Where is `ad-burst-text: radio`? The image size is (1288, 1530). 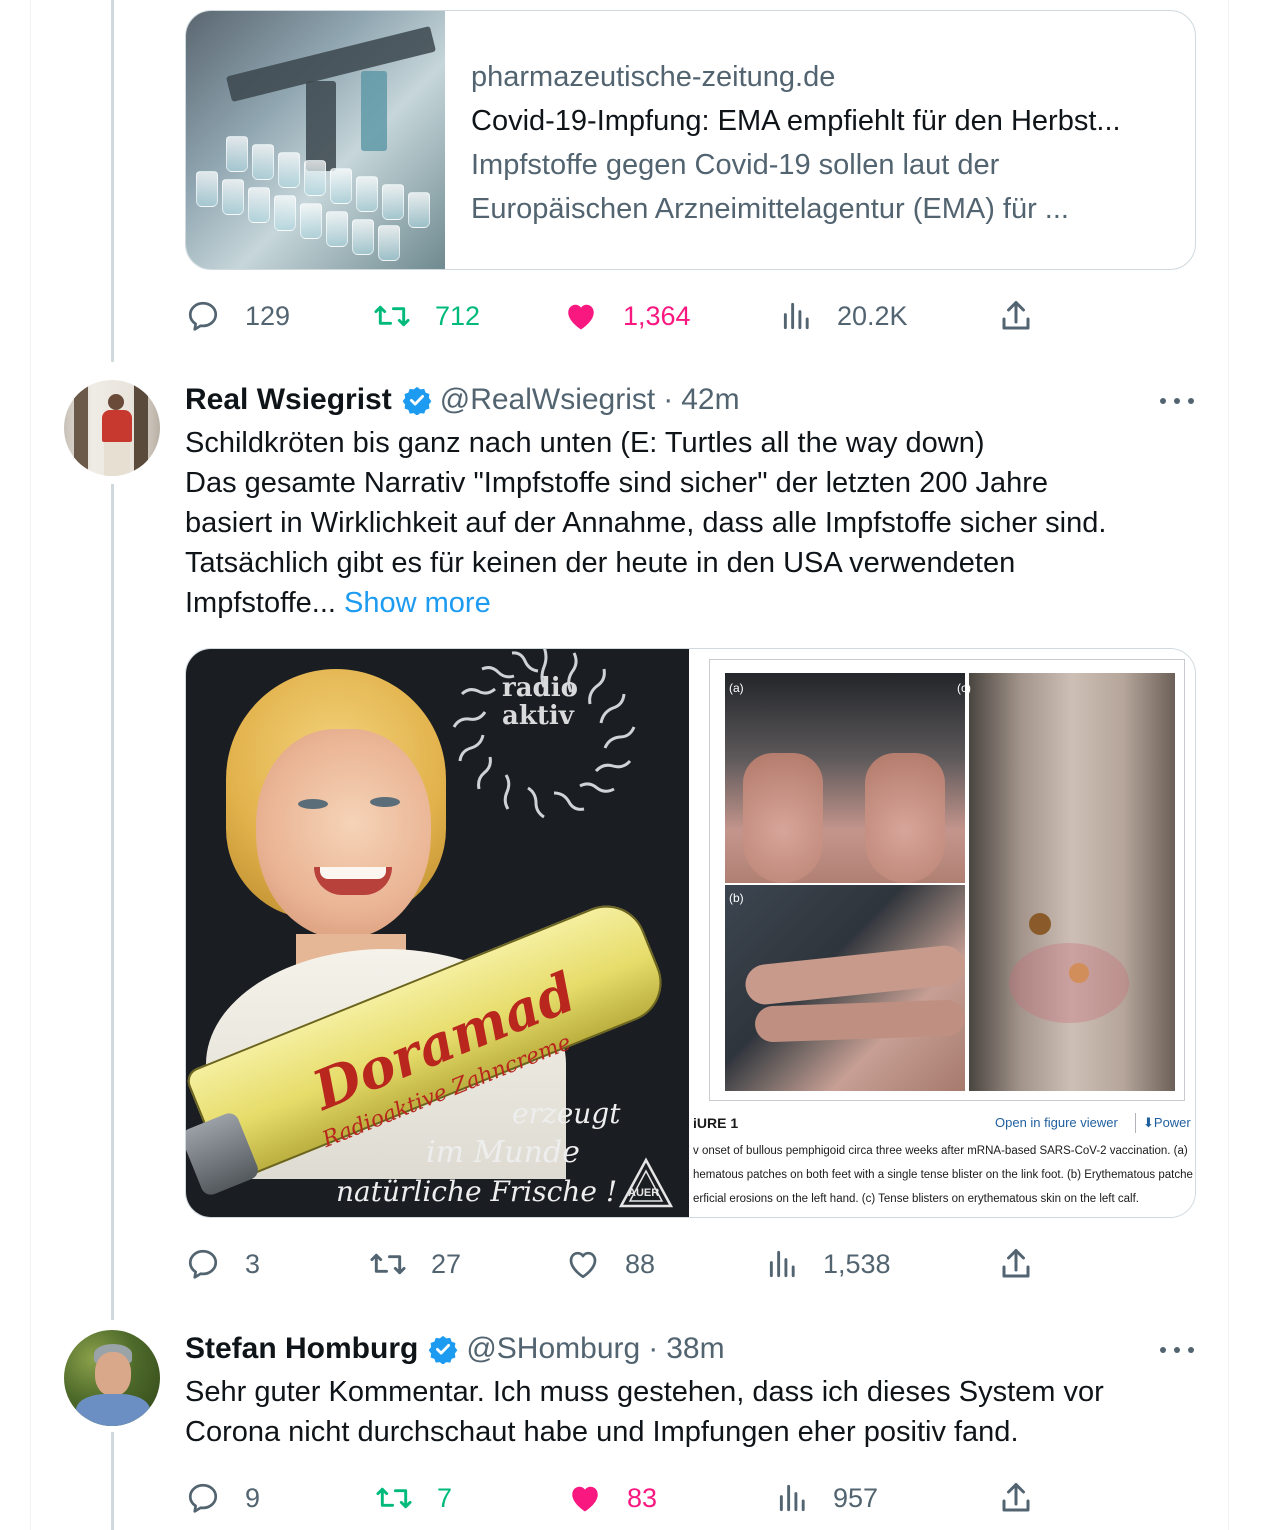
ad-burst-text: radio is located at coordinates (540, 688).